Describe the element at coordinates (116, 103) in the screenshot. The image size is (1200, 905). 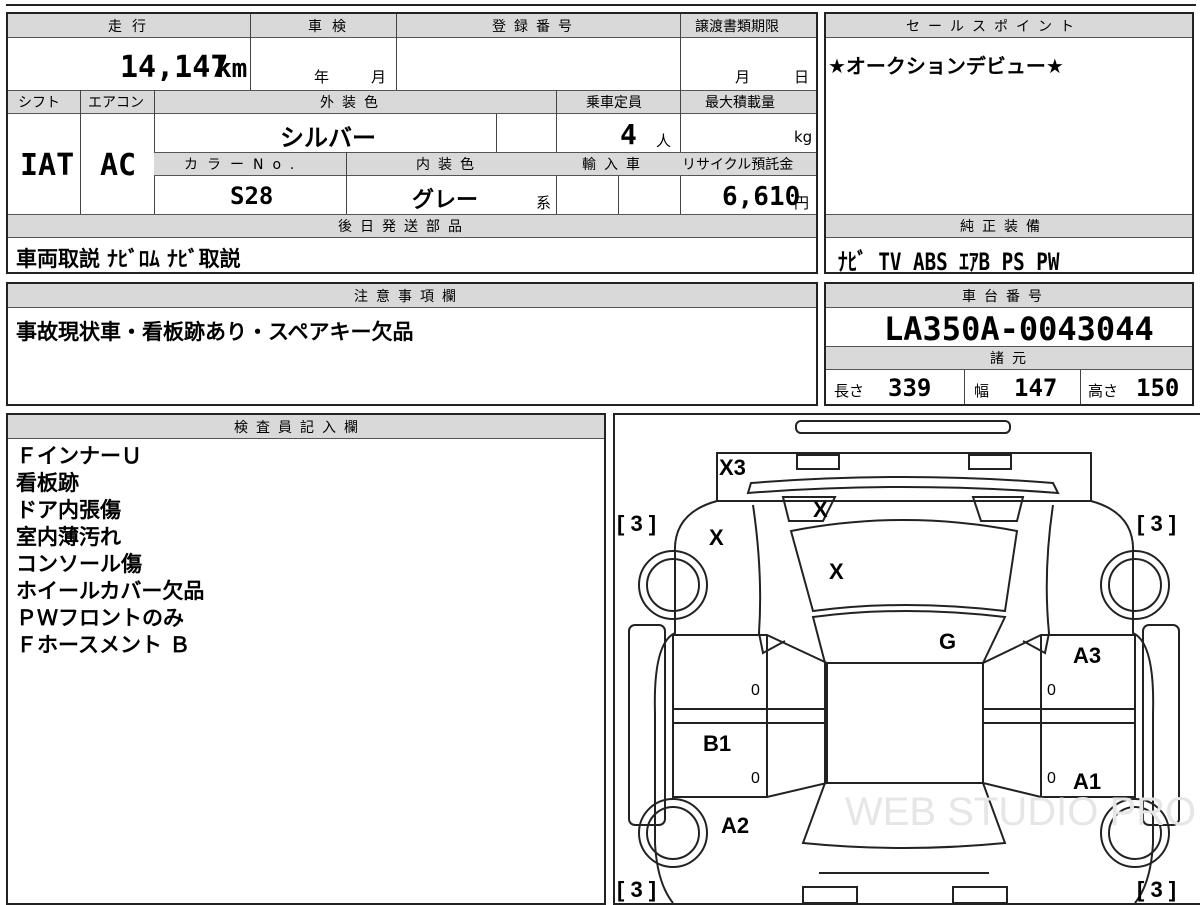
I see `ac-label: エアコン` at that location.